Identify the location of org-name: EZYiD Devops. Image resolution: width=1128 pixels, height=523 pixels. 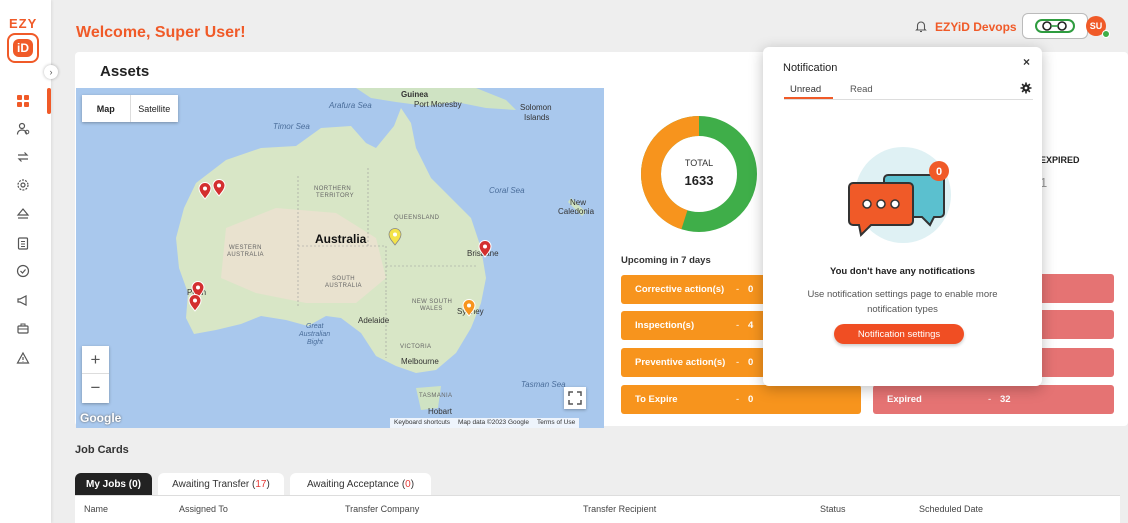
(976, 27).